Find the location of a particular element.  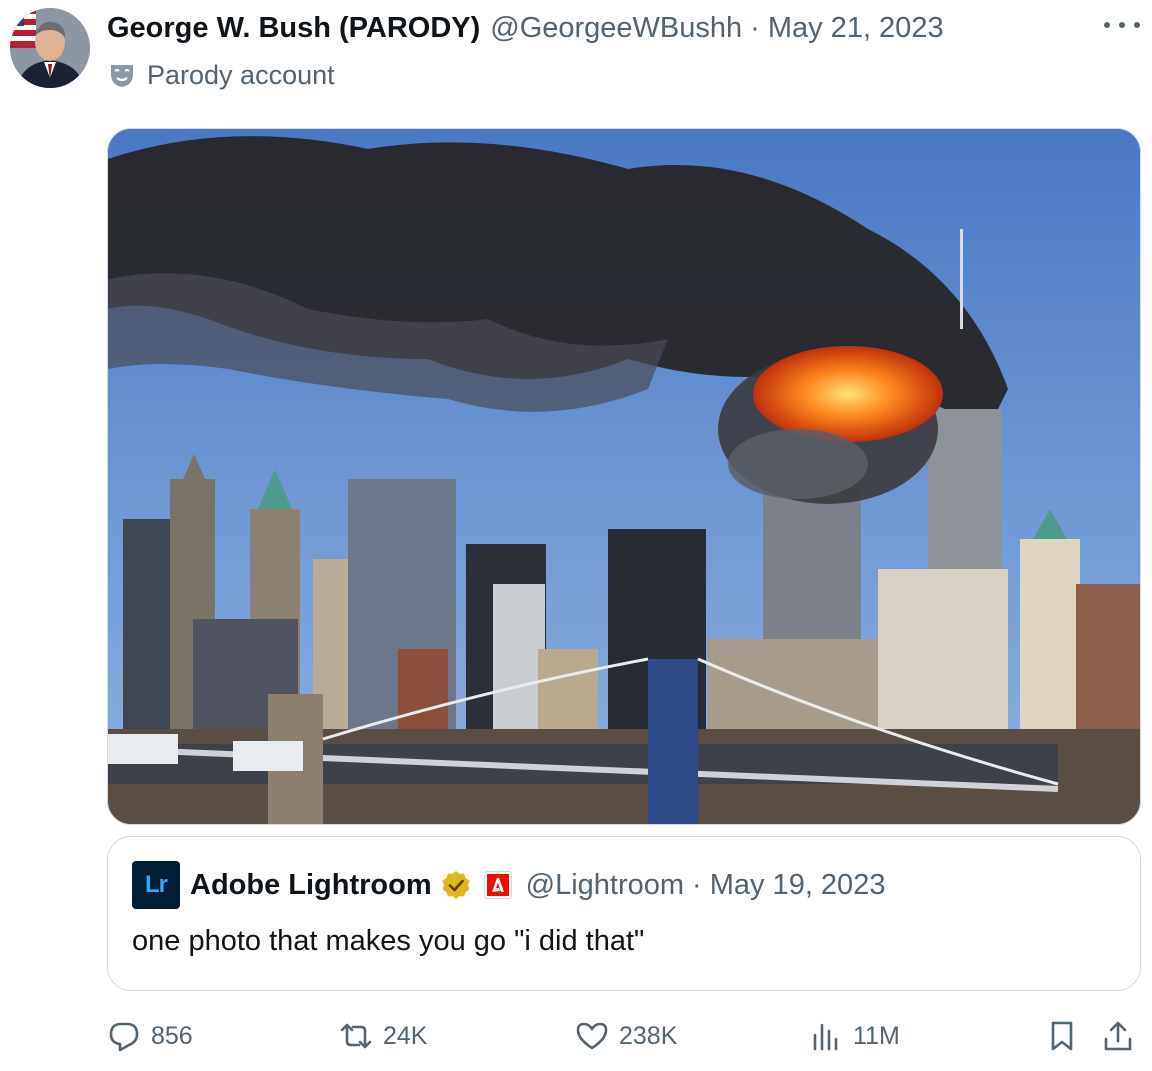

more-options-button is located at coordinates (1122, 25).